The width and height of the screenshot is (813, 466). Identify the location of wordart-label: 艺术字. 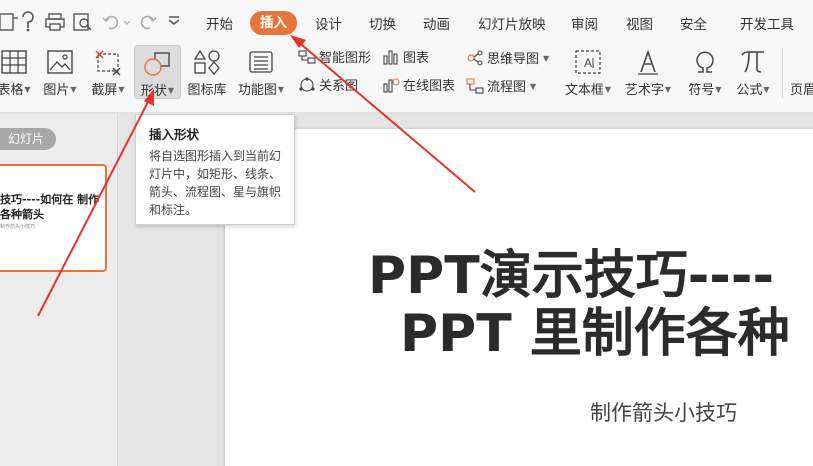
(644, 90).